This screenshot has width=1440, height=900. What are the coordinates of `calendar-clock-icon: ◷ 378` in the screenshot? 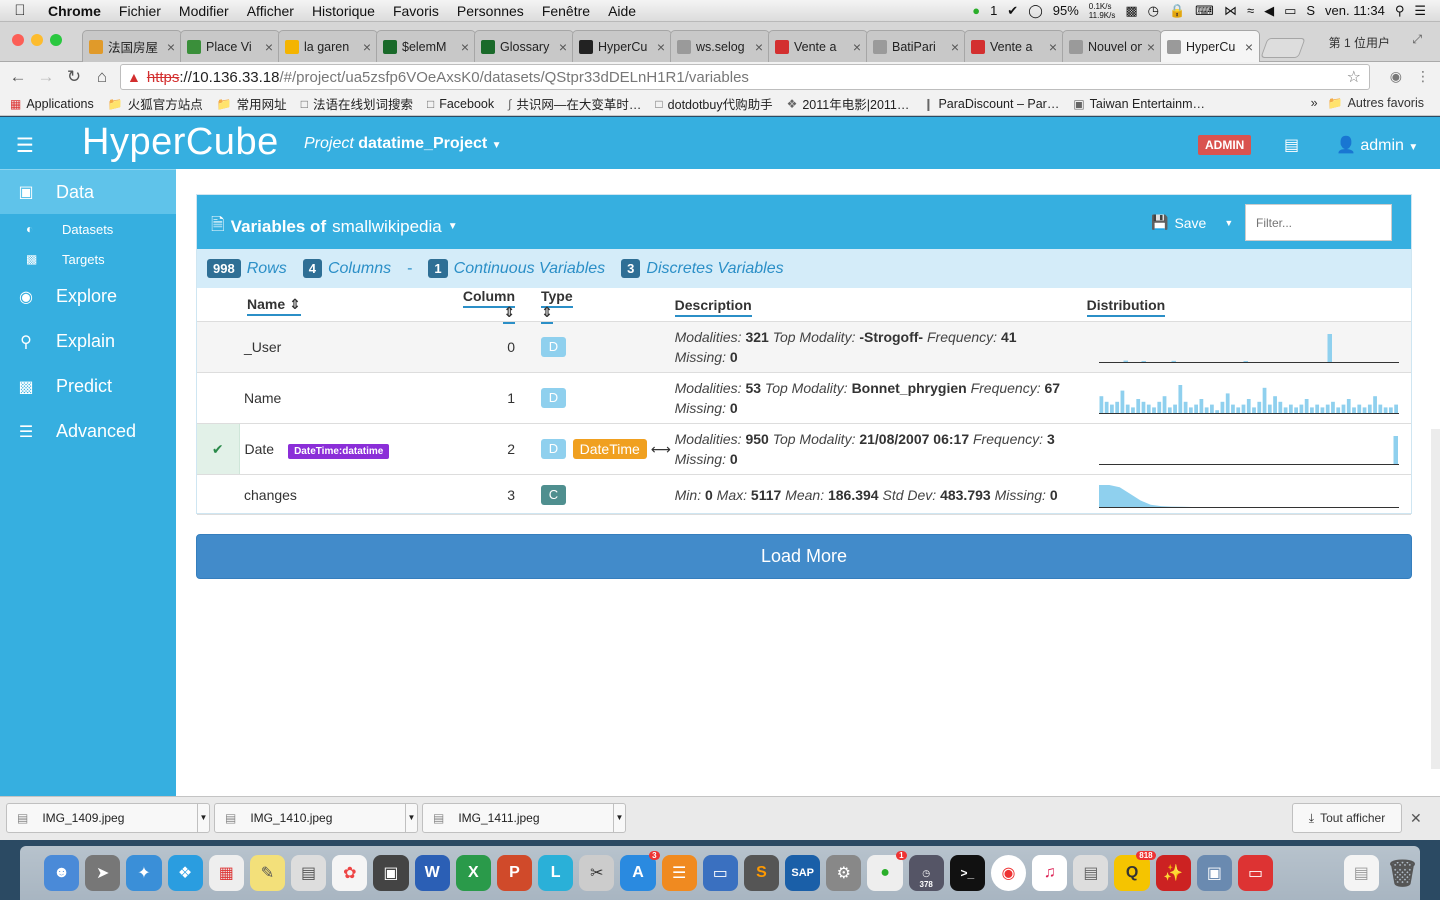 It's located at (926, 873).